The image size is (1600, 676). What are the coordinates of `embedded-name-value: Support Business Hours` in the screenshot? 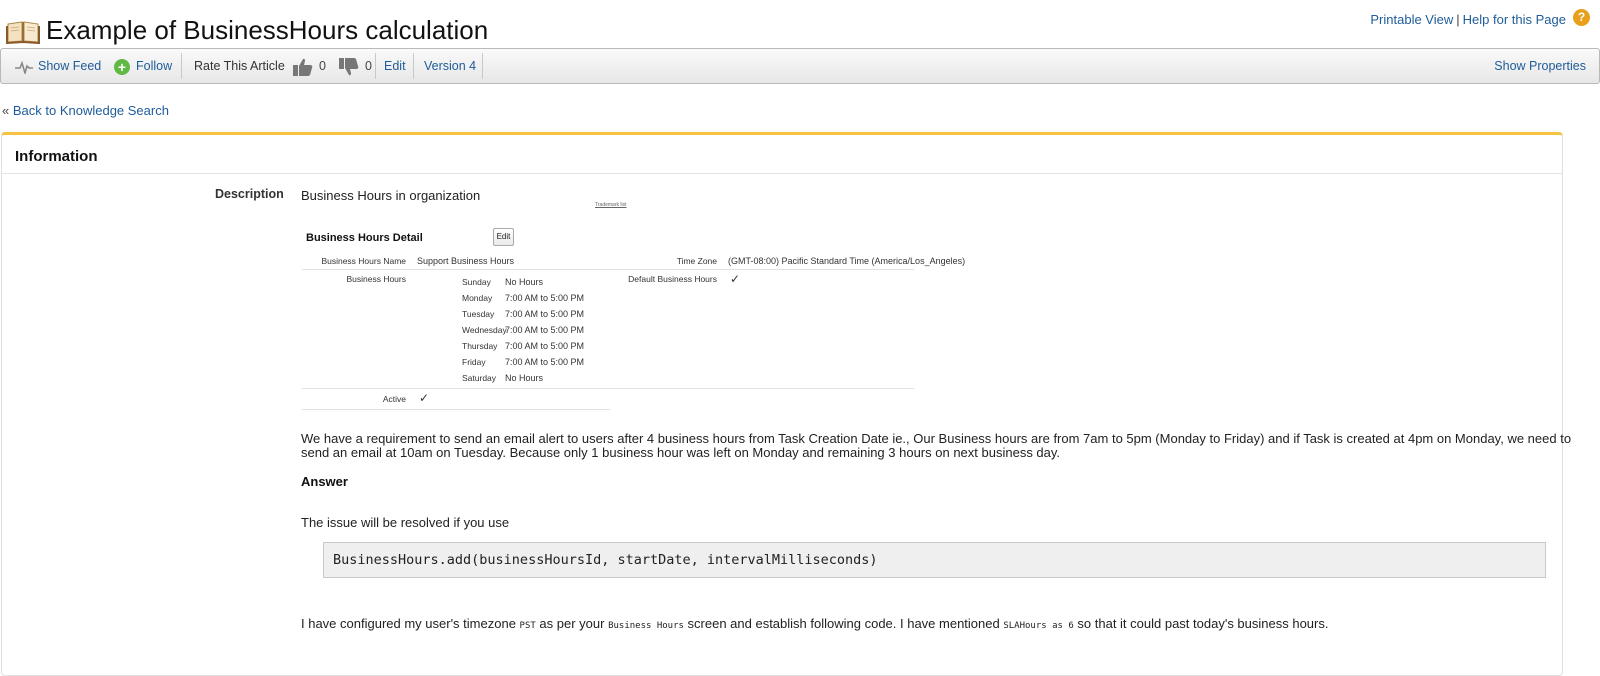 It's located at (466, 261).